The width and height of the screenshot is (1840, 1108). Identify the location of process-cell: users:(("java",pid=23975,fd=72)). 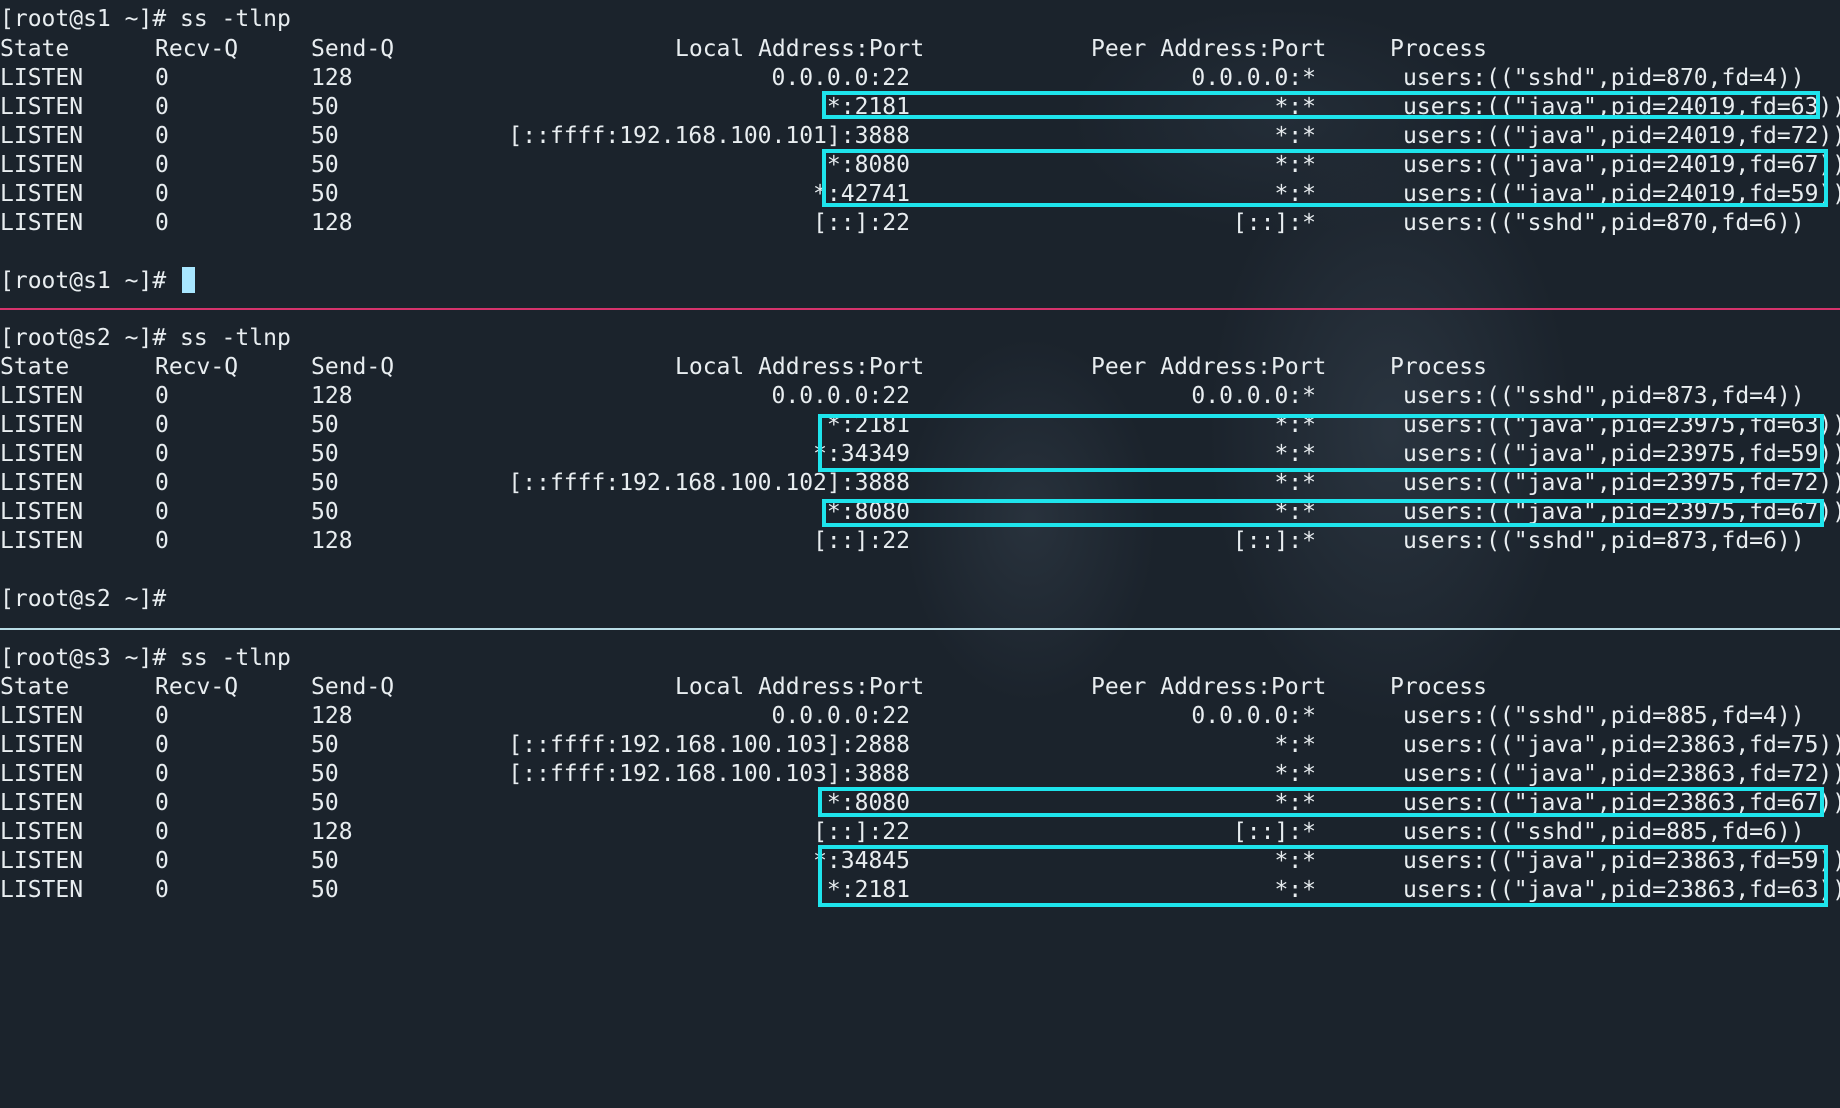
(1621, 483).